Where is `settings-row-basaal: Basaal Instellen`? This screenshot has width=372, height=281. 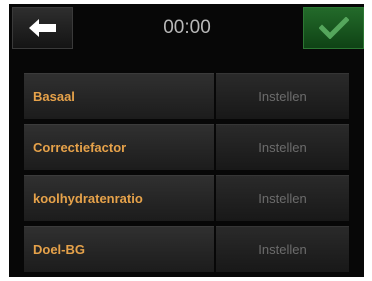
settings-row-basaal: Basaal Instellen is located at coordinates (186, 96).